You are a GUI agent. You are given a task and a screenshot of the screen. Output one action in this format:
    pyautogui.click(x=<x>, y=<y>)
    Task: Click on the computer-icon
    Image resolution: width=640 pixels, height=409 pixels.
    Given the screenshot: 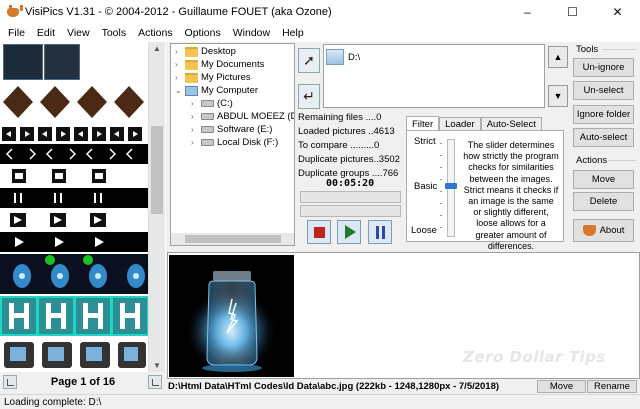 What is the action you would take?
    pyautogui.click(x=191, y=90)
    